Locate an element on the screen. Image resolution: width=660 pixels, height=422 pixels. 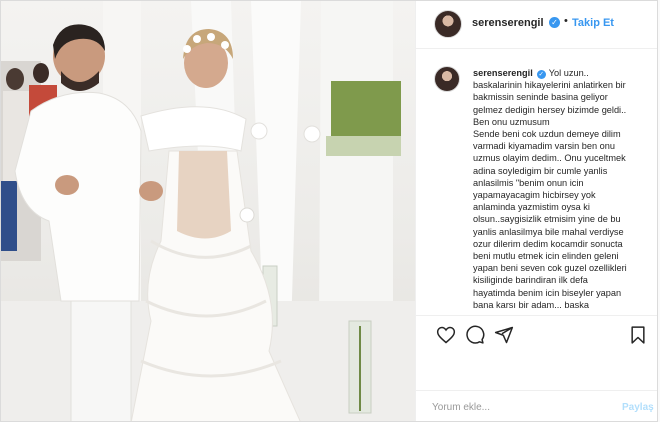
bookmark-icon is located at coordinates (638, 335).